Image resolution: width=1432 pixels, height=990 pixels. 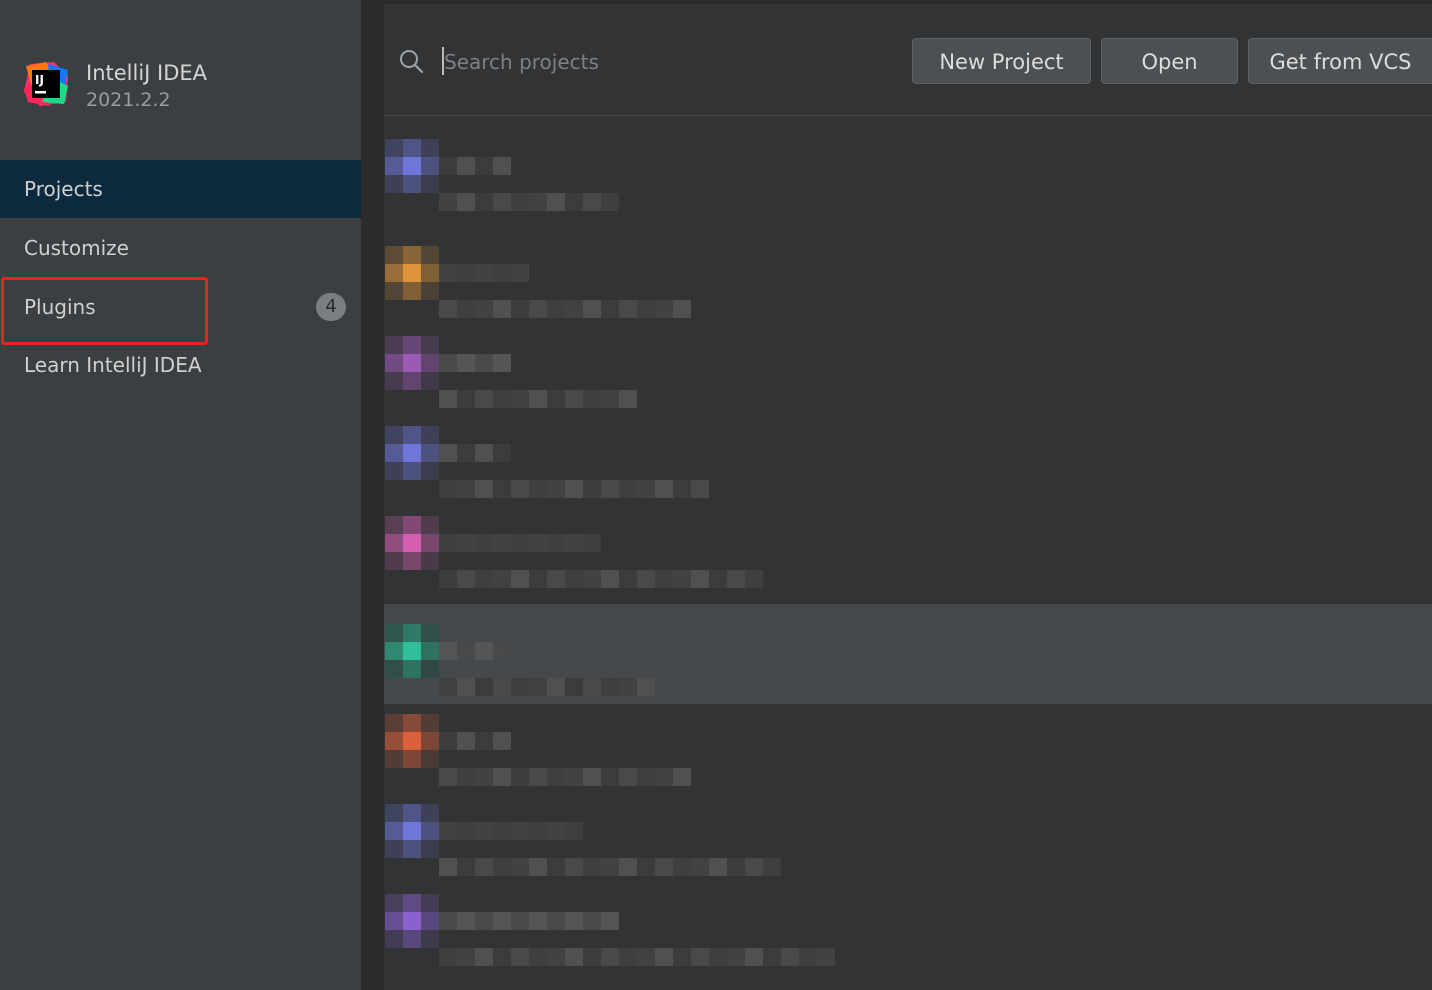 What do you see at coordinates (411, 61) in the screenshot?
I see `search-icon` at bounding box center [411, 61].